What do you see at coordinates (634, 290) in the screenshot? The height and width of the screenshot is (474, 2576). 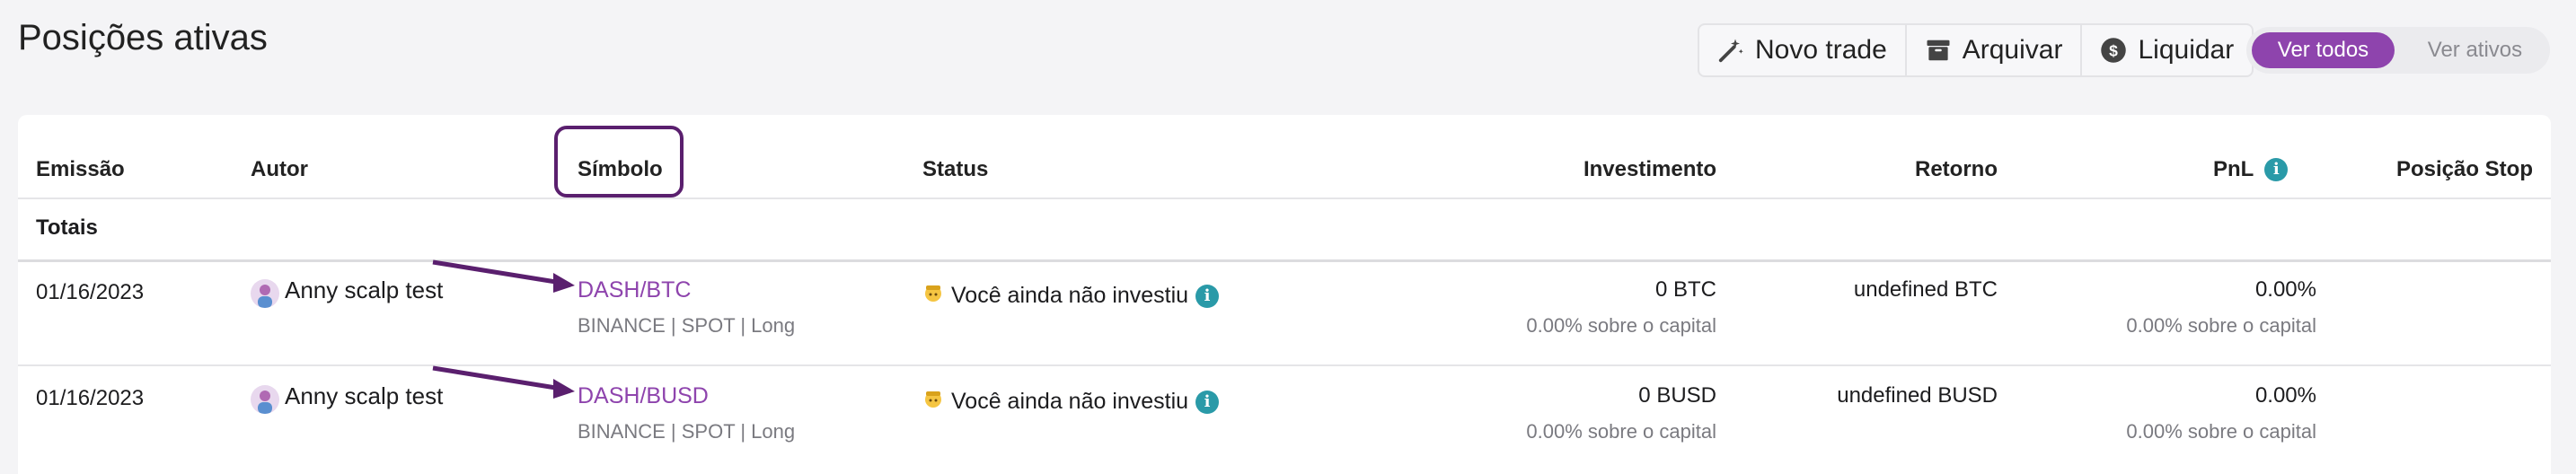 I see `row-symbol-link: DASH/BTC` at bounding box center [634, 290].